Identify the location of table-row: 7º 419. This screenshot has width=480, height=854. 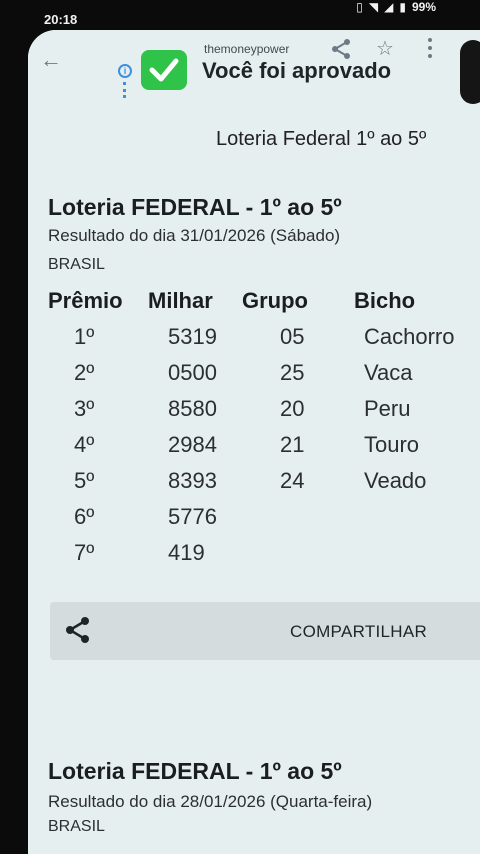
(264, 558).